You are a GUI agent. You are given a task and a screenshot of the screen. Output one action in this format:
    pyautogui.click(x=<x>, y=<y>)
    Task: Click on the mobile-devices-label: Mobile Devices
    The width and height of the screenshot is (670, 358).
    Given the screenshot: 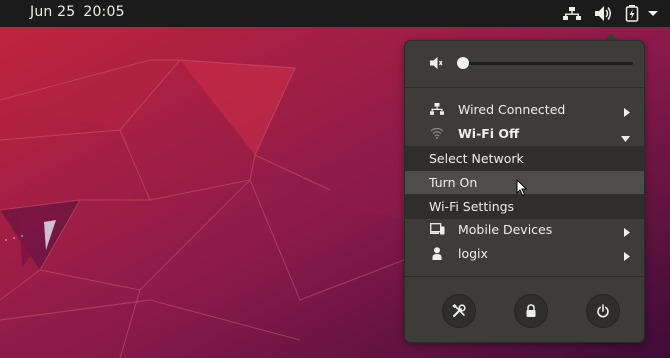 What is the action you would take?
    pyautogui.click(x=505, y=229)
    